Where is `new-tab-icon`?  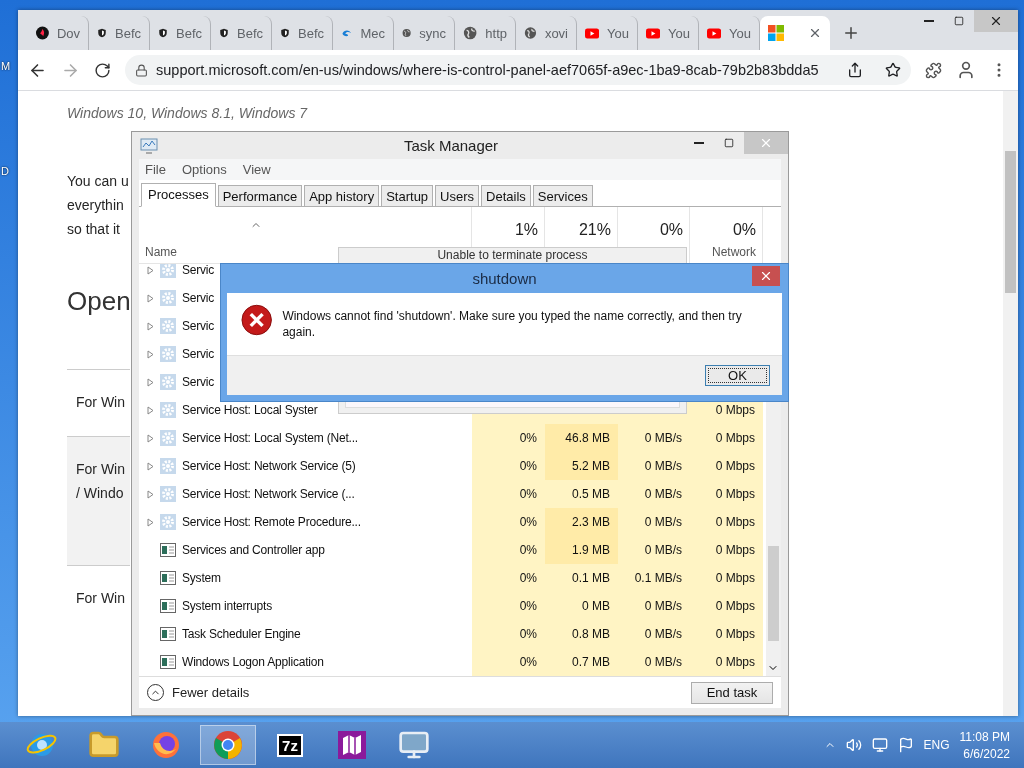
new-tab-icon is located at coordinates (851, 33).